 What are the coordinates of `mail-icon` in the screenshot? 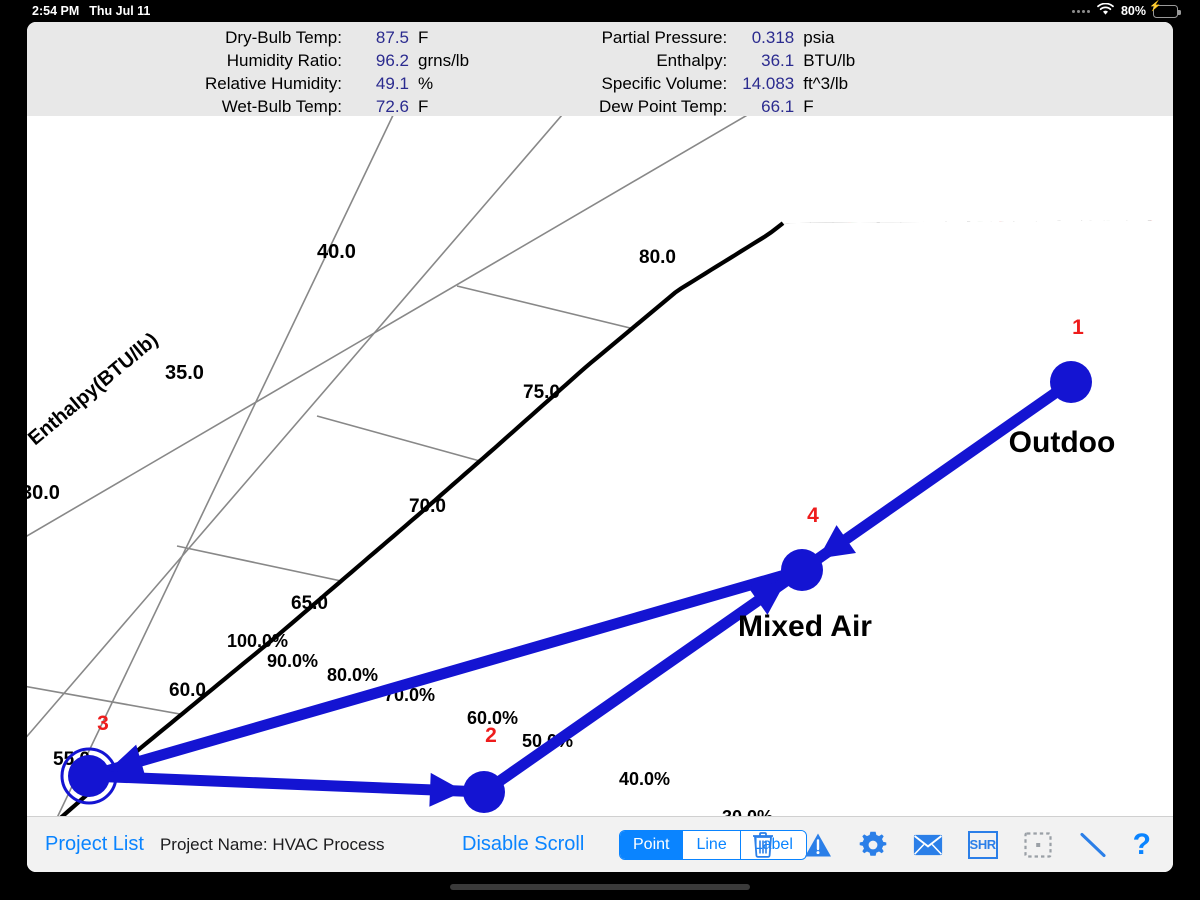 It's located at (928, 845).